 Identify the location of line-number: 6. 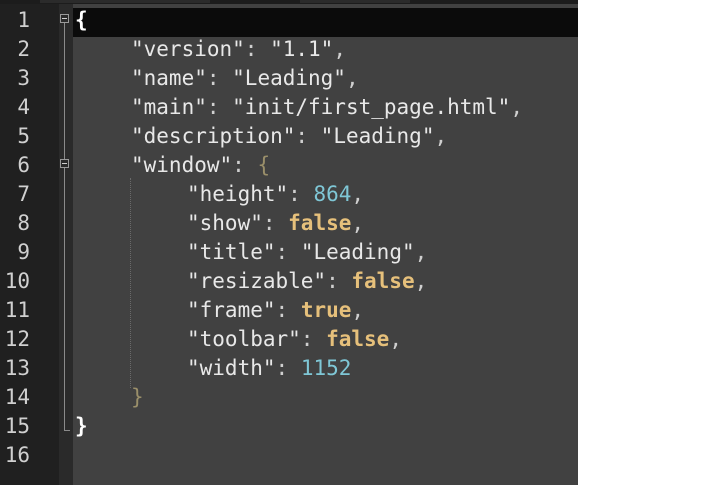
(23, 165).